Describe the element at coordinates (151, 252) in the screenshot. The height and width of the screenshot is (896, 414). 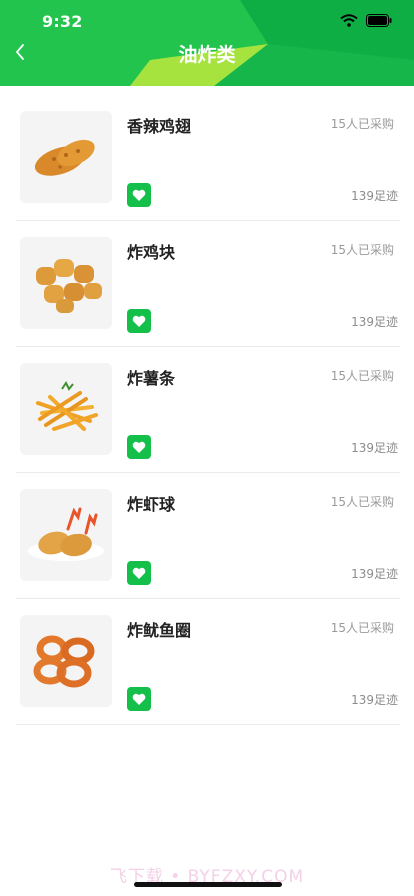
I see `product-name: 炸鸡块` at that location.